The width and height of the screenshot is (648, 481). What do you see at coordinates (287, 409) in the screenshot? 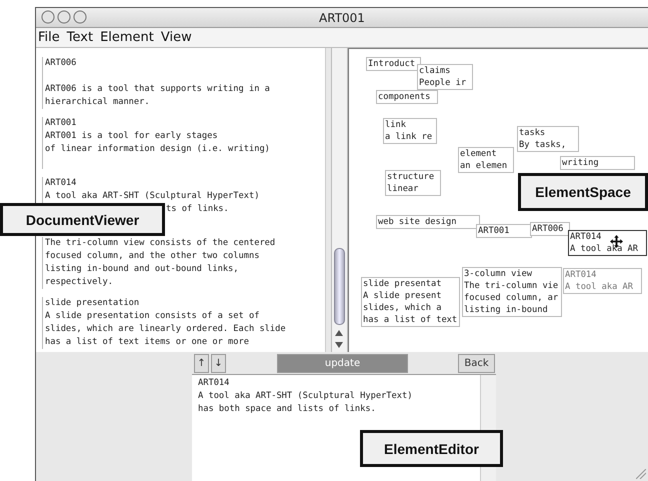
I see `editor-text-line: has both space and lists of links.` at bounding box center [287, 409].